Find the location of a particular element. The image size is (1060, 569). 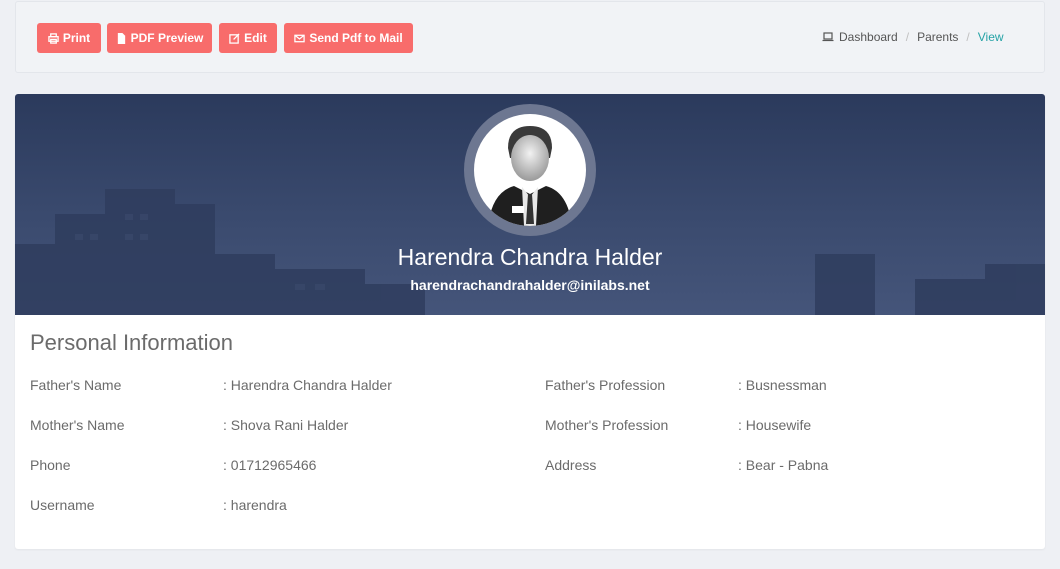

send-pdf-to-mail-button-label: Send Pdf to Mail is located at coordinates (356, 38).